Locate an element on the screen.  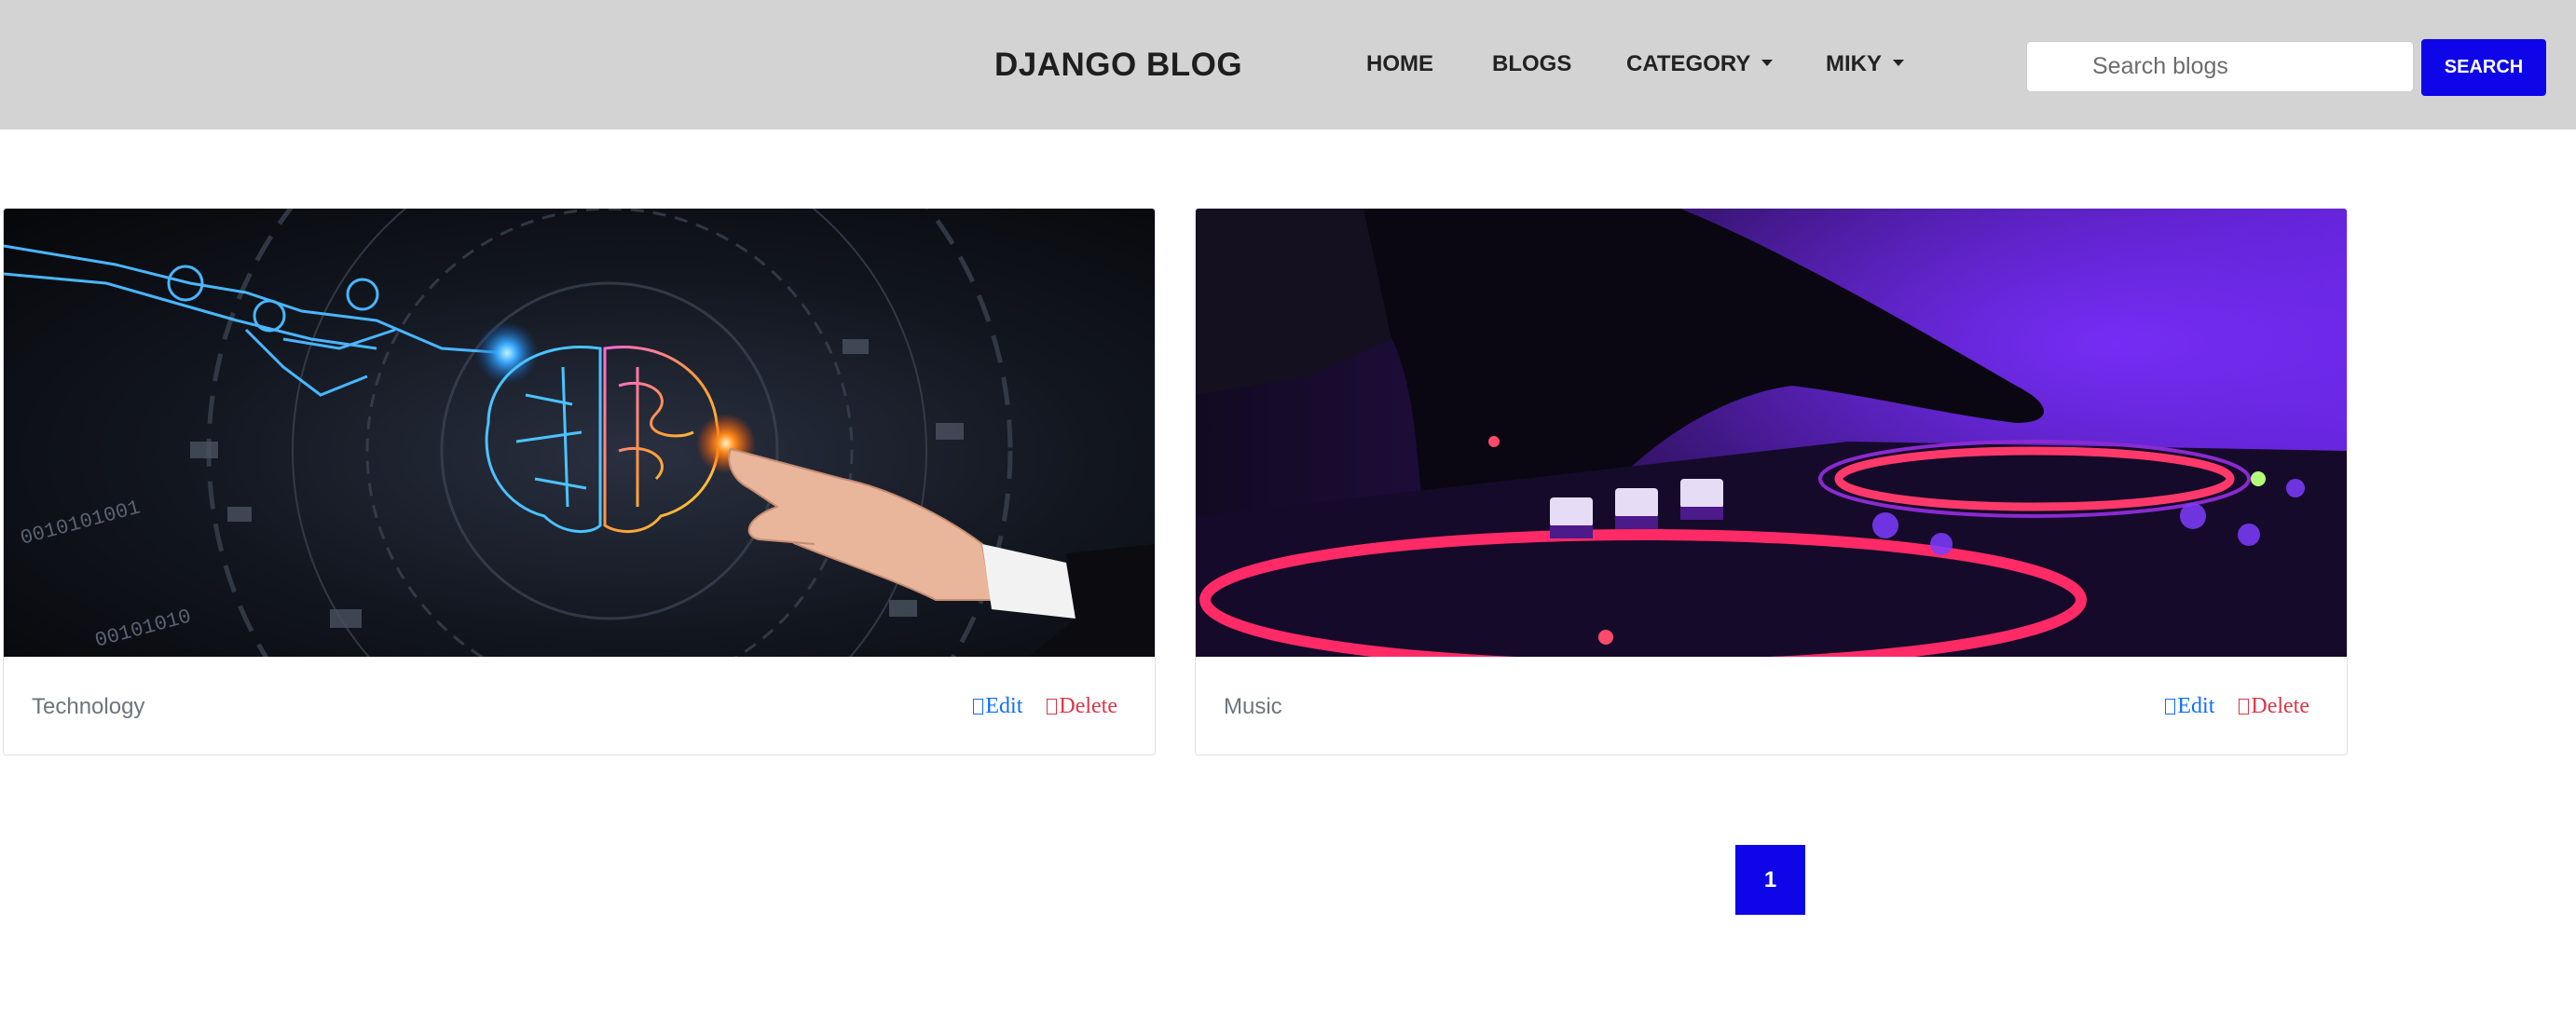
search-button: SEARCH is located at coordinates (2483, 67).